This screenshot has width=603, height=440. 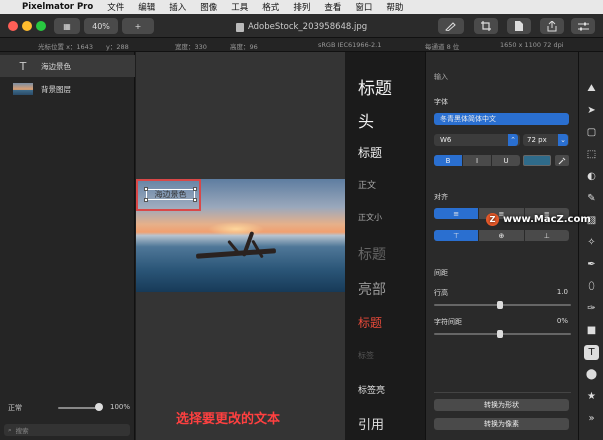 I want to click on search-icon: ⌕, so click(x=10, y=429).